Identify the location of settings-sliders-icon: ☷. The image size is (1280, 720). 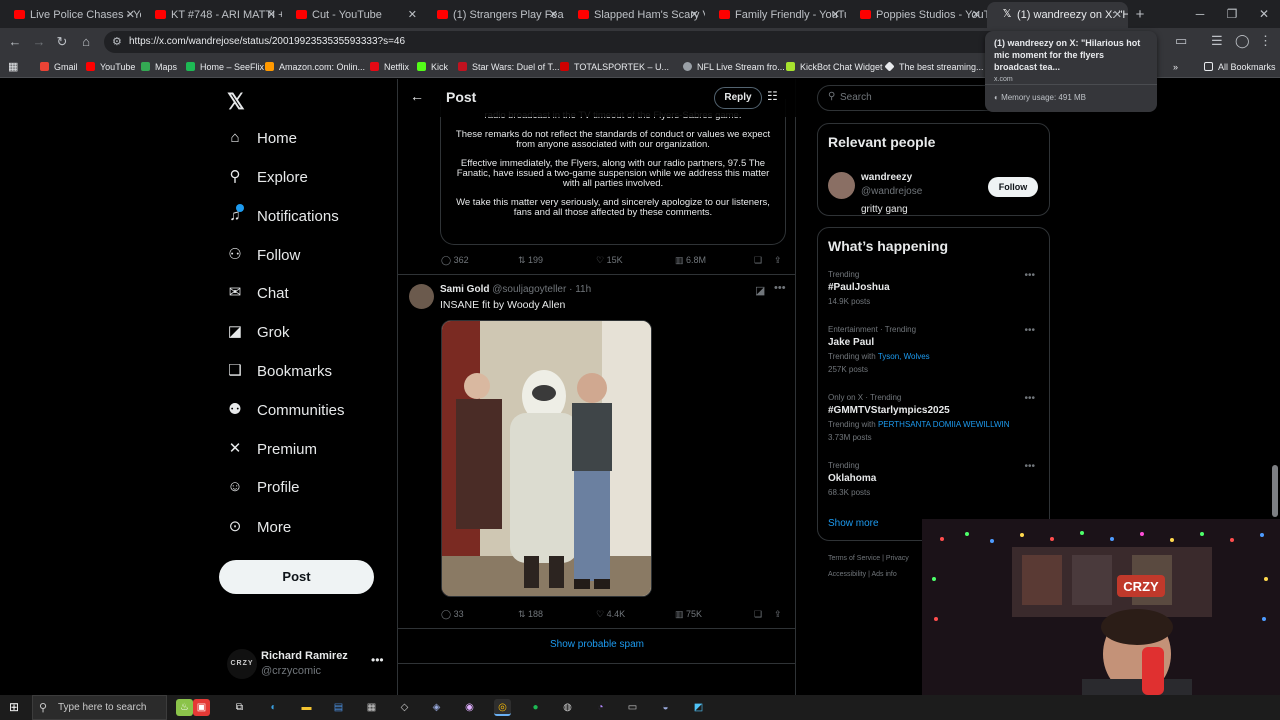
(772, 96).